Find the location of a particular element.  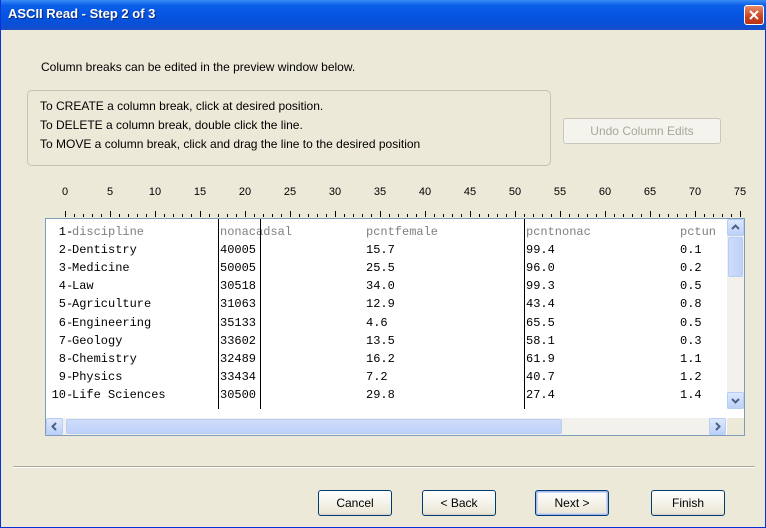

preview-row: 2- Dentistry 40005 15.7 99.4 0.1 is located at coordinates (386, 250).